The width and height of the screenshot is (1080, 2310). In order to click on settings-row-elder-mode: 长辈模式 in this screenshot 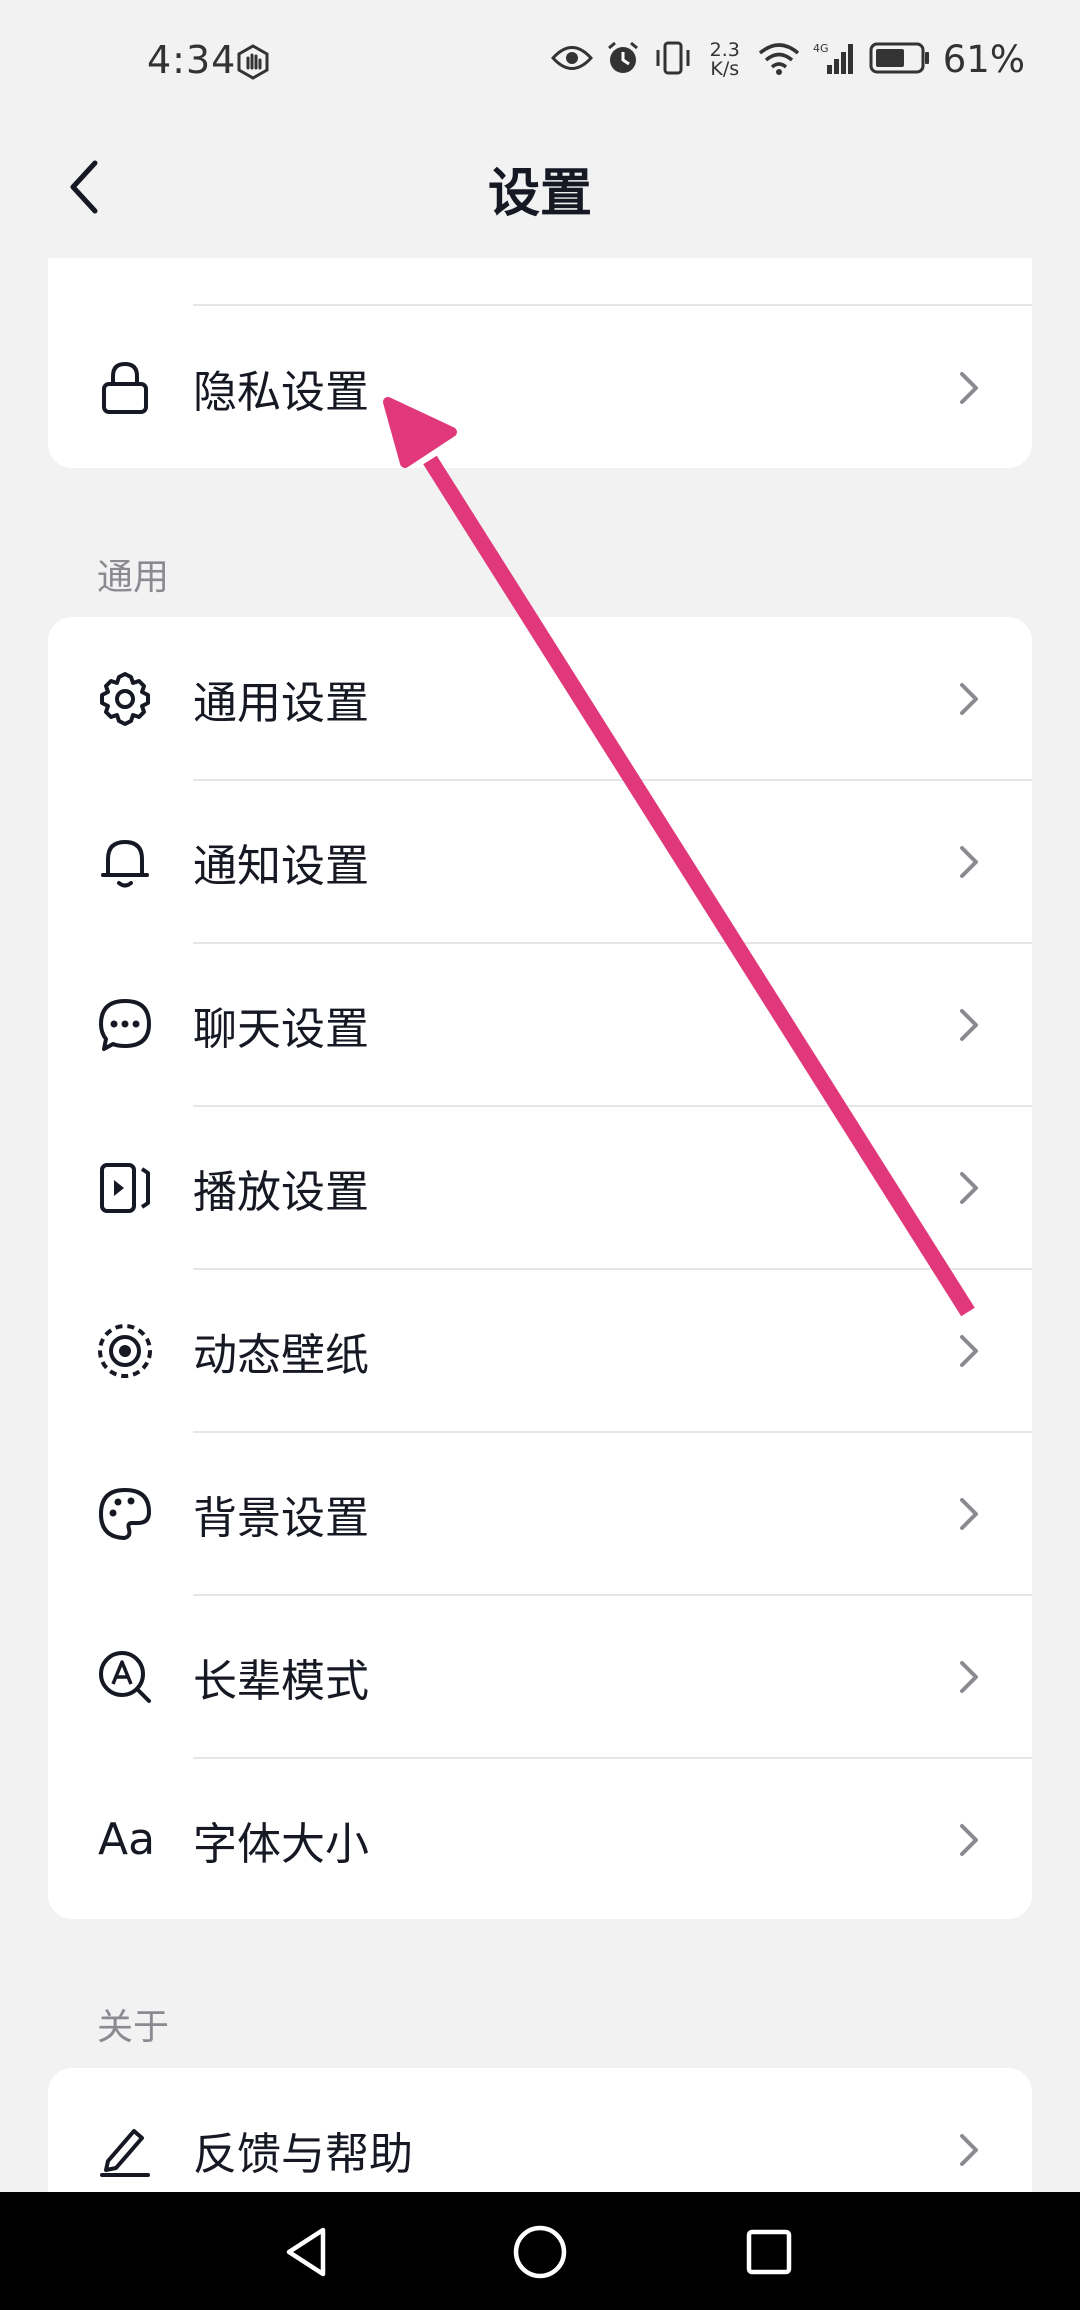, I will do `click(540, 1676)`.